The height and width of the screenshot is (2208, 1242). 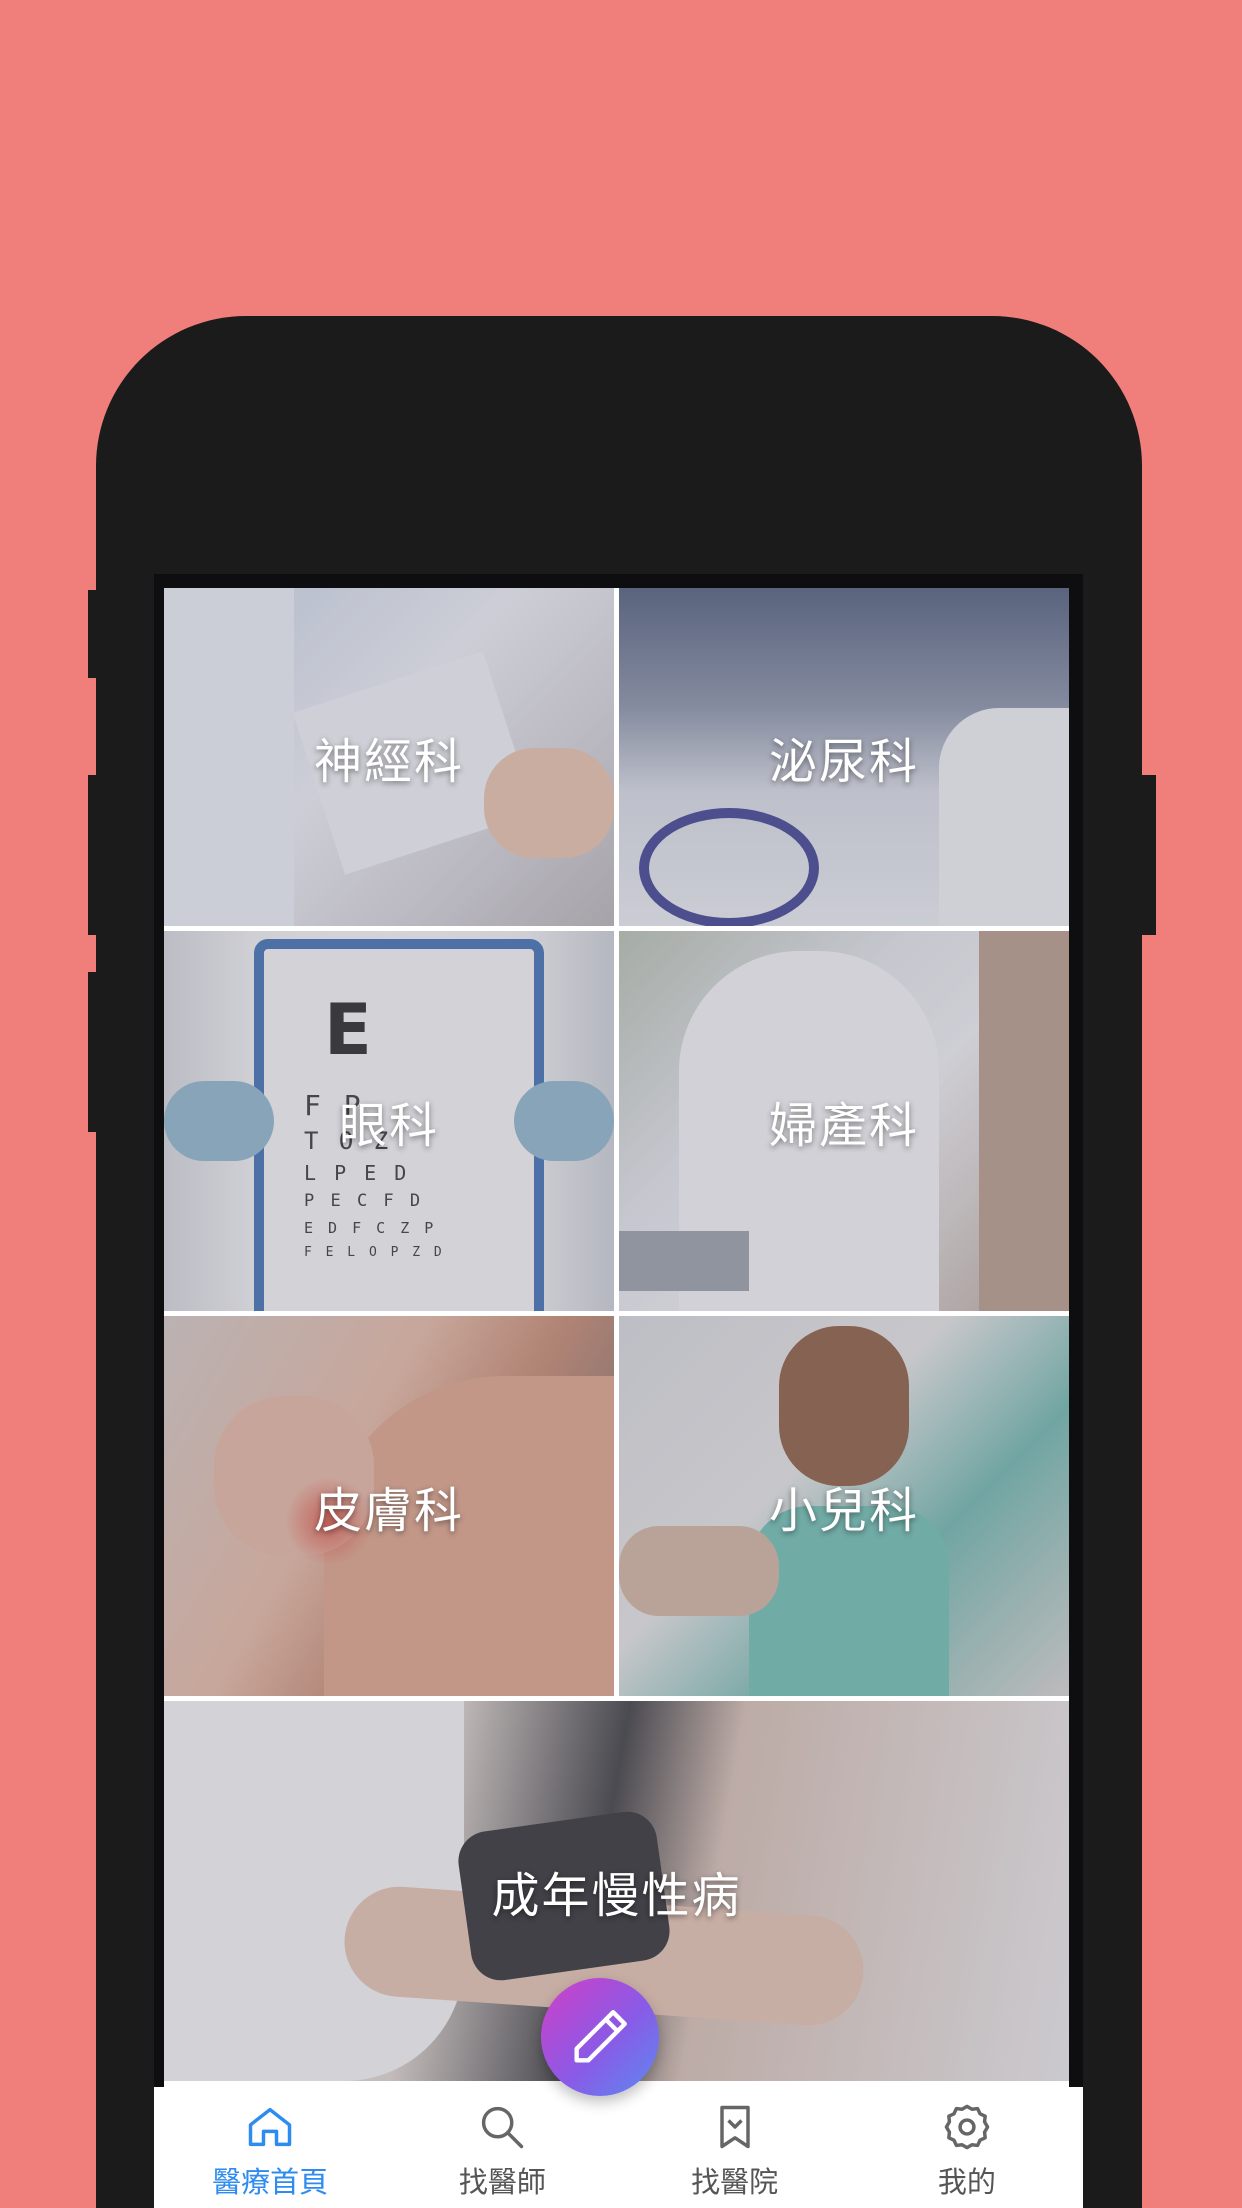 I want to click on tab-label: 找醫師, so click(x=502, y=2182).